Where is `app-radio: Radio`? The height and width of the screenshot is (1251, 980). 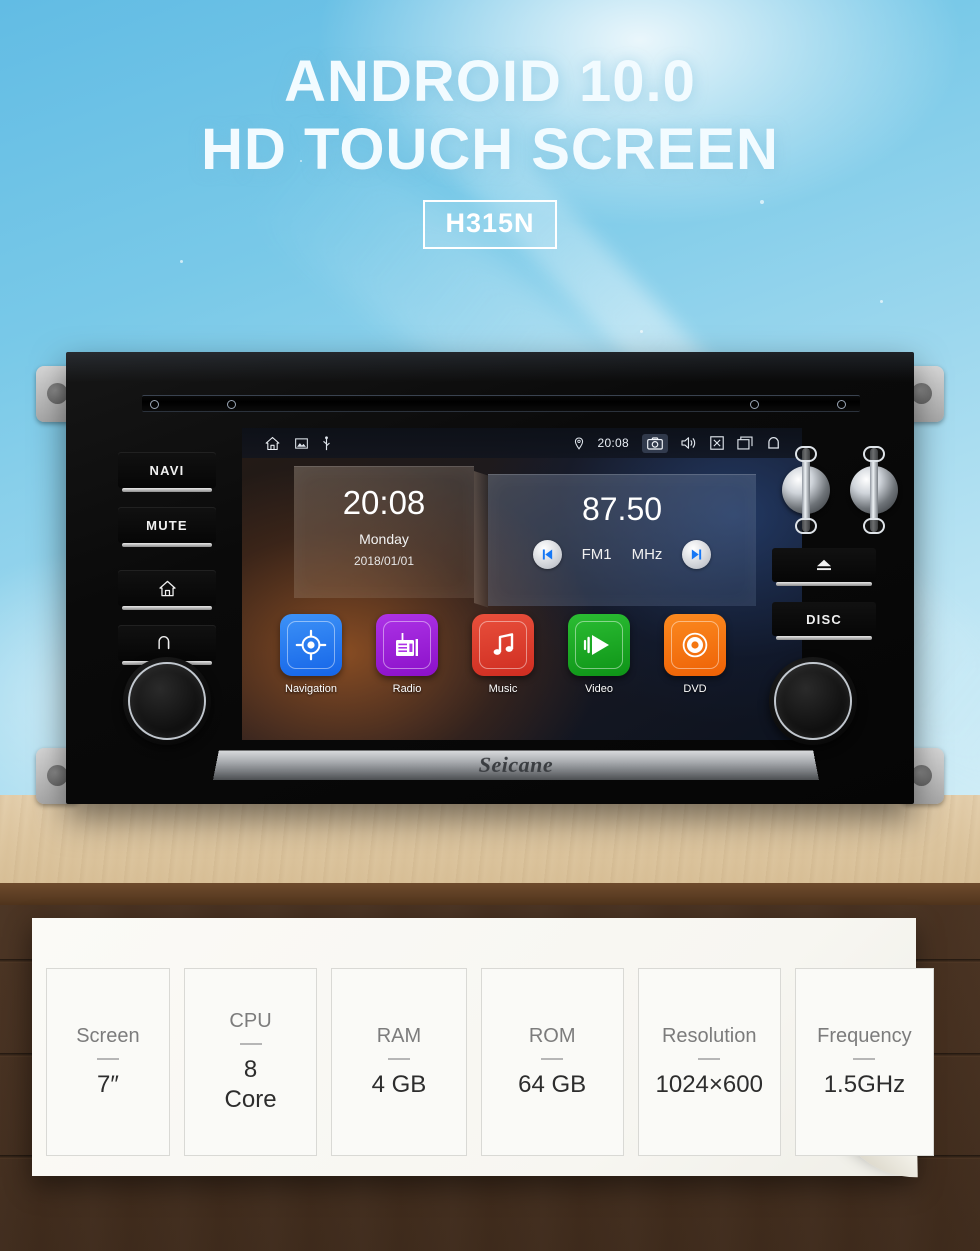 app-radio: Radio is located at coordinates (407, 654).